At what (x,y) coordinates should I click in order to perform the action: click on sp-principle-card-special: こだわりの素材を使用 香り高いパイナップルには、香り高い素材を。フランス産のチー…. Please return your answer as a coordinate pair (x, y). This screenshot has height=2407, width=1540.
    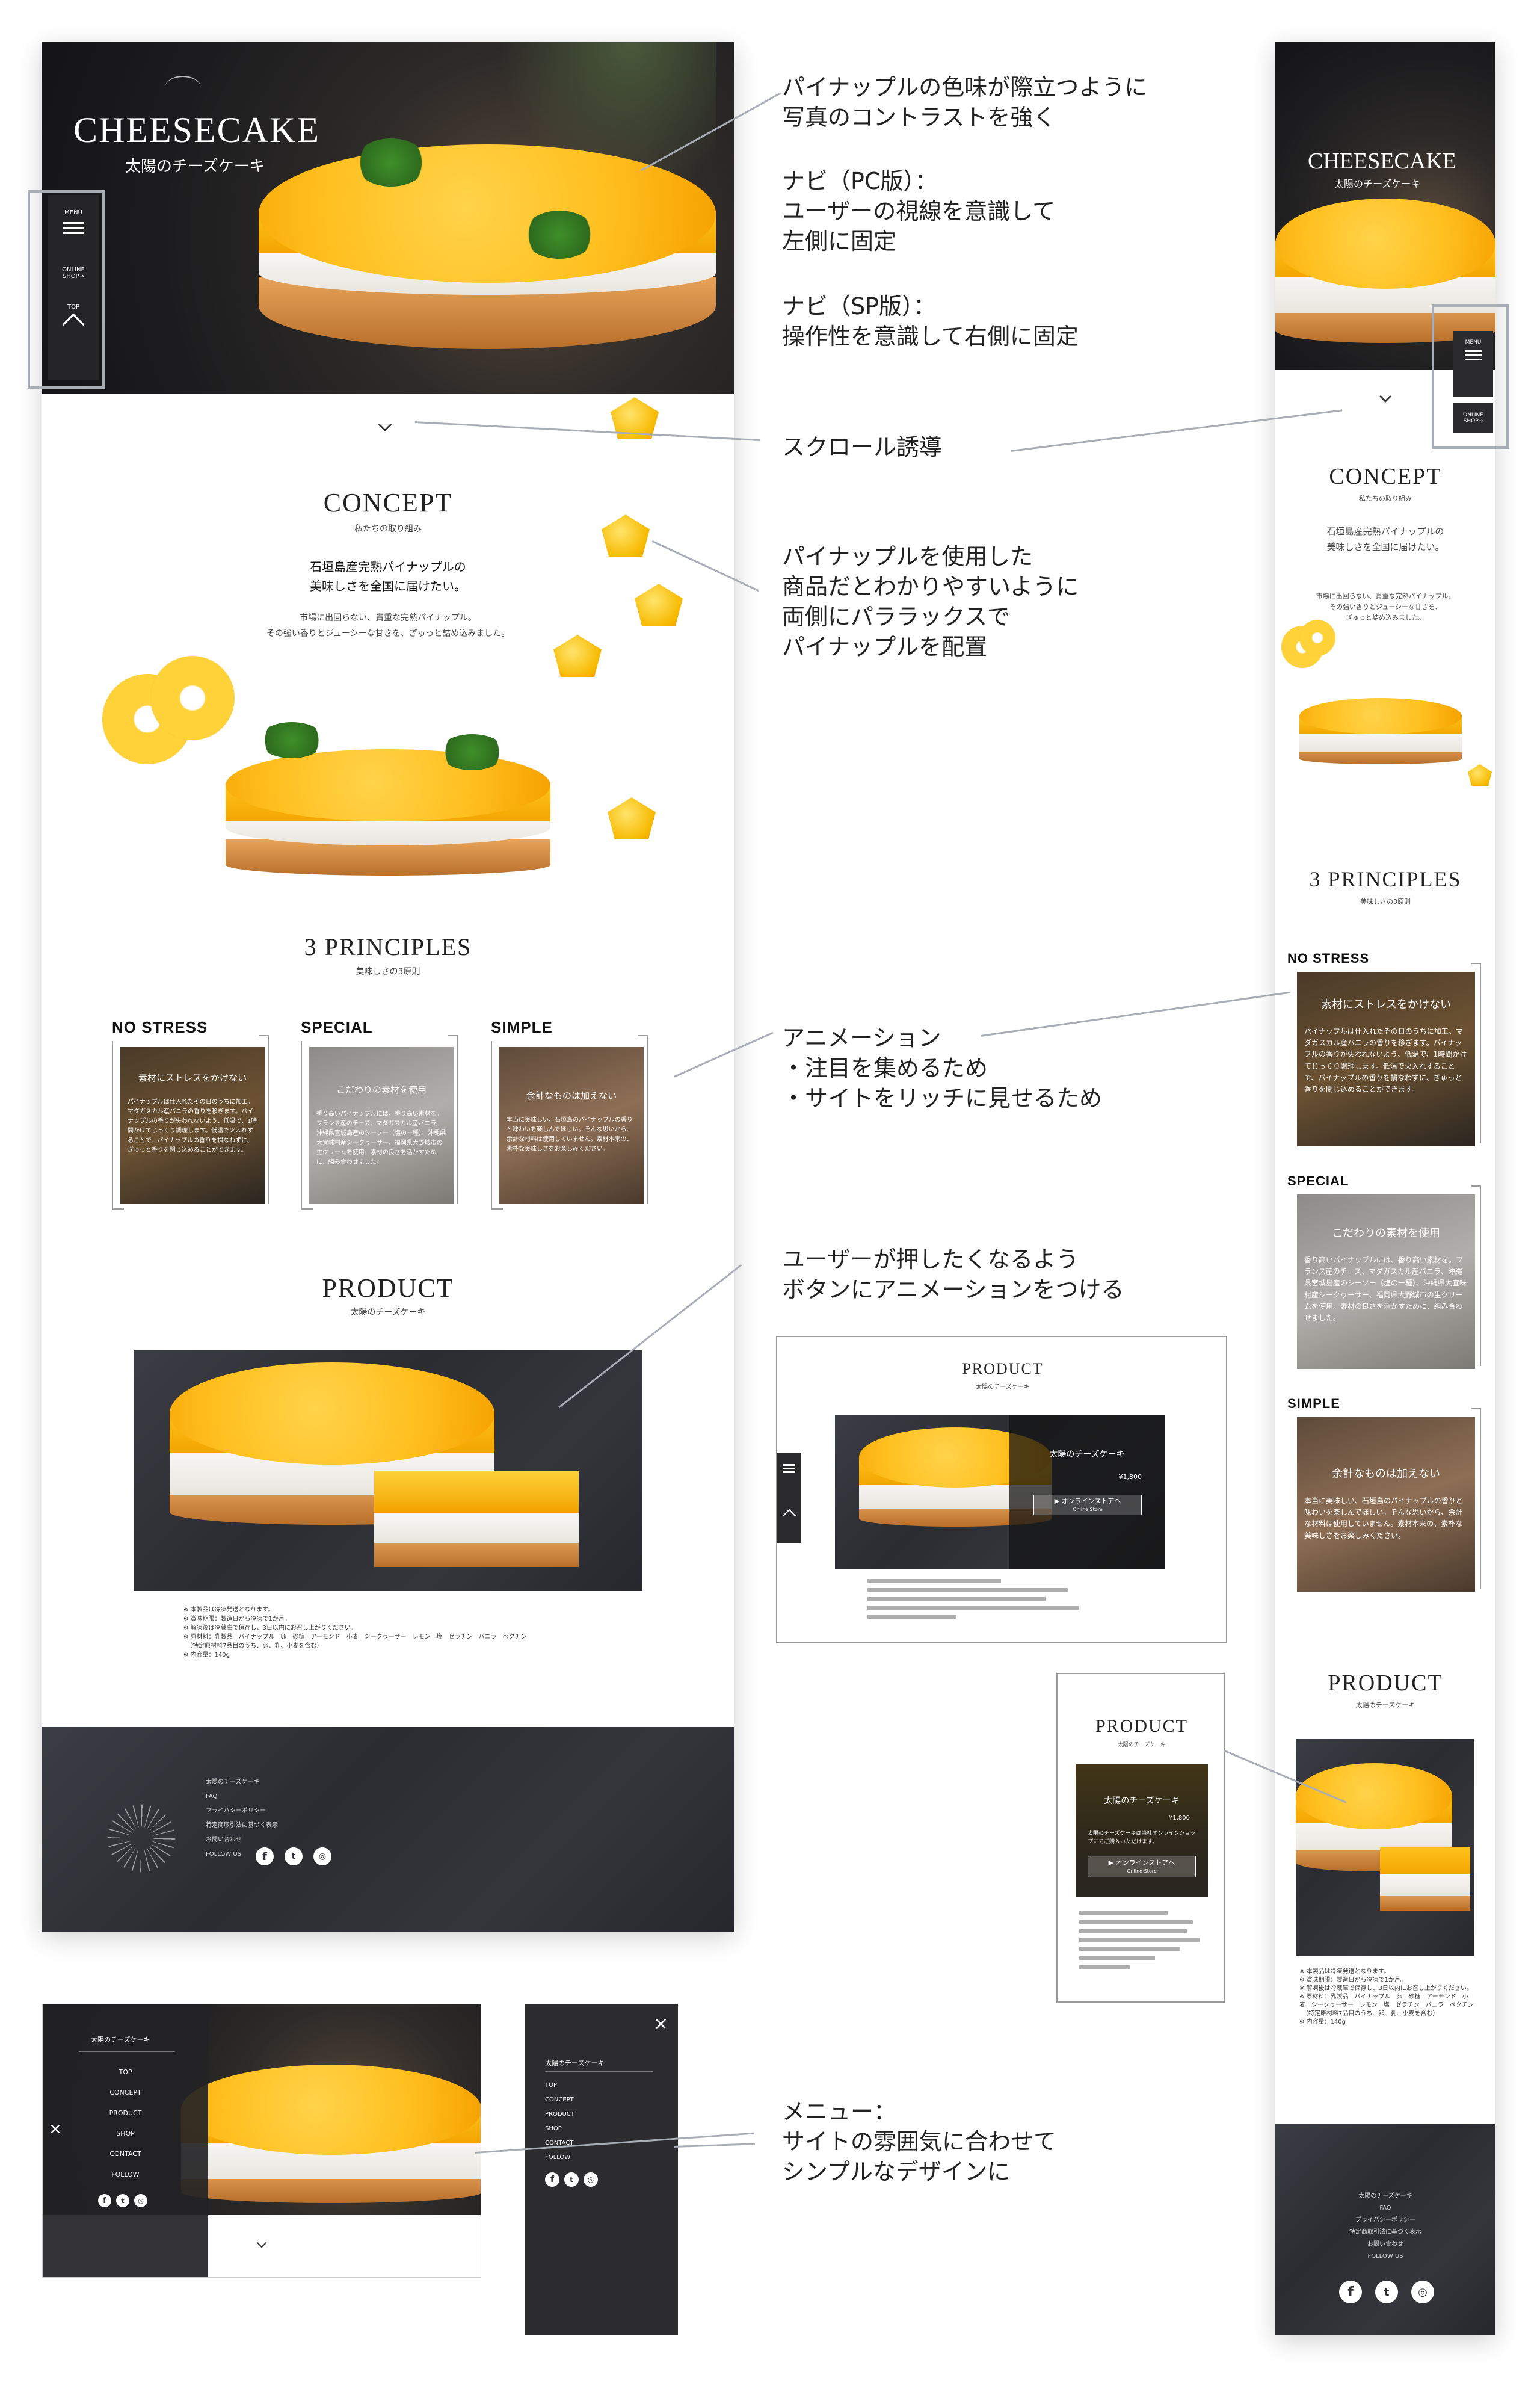
    Looking at the image, I should click on (1386, 1281).